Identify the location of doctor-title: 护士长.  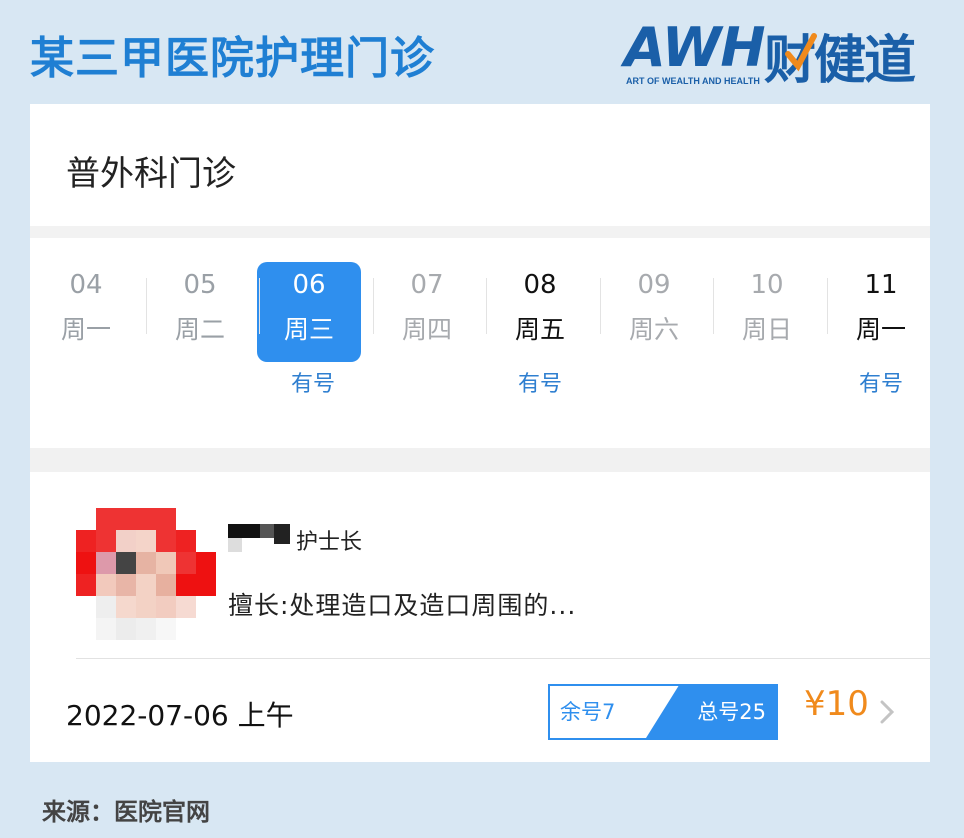
(329, 542).